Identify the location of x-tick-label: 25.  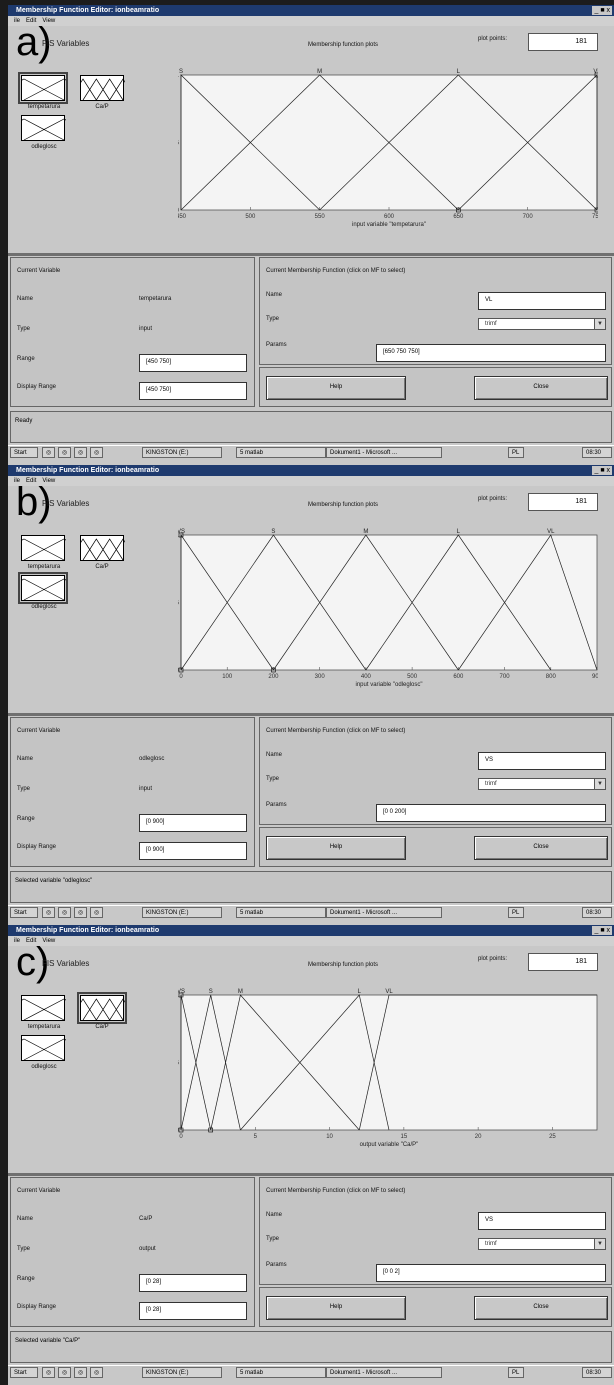
(552, 1137).